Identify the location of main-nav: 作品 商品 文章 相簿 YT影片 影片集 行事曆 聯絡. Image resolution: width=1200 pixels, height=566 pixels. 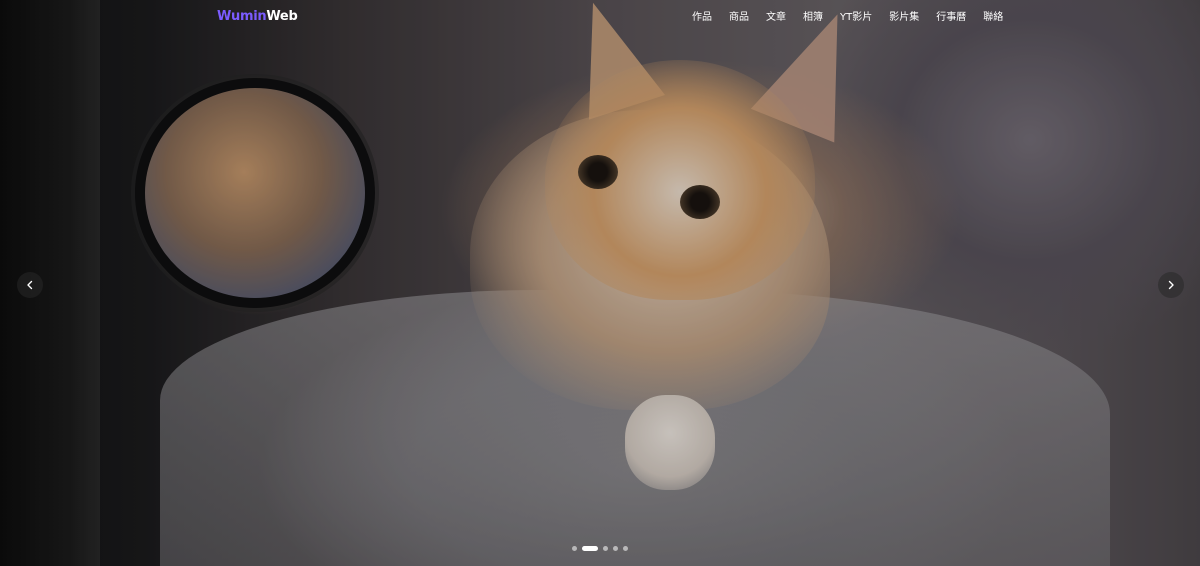
(847, 18).